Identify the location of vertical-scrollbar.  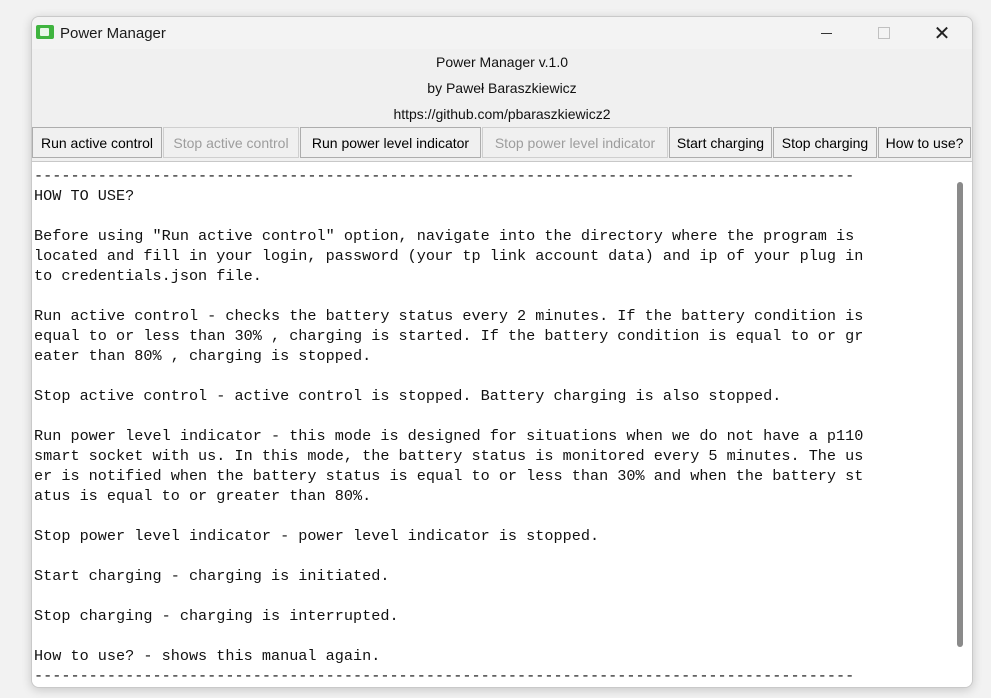
(960, 414).